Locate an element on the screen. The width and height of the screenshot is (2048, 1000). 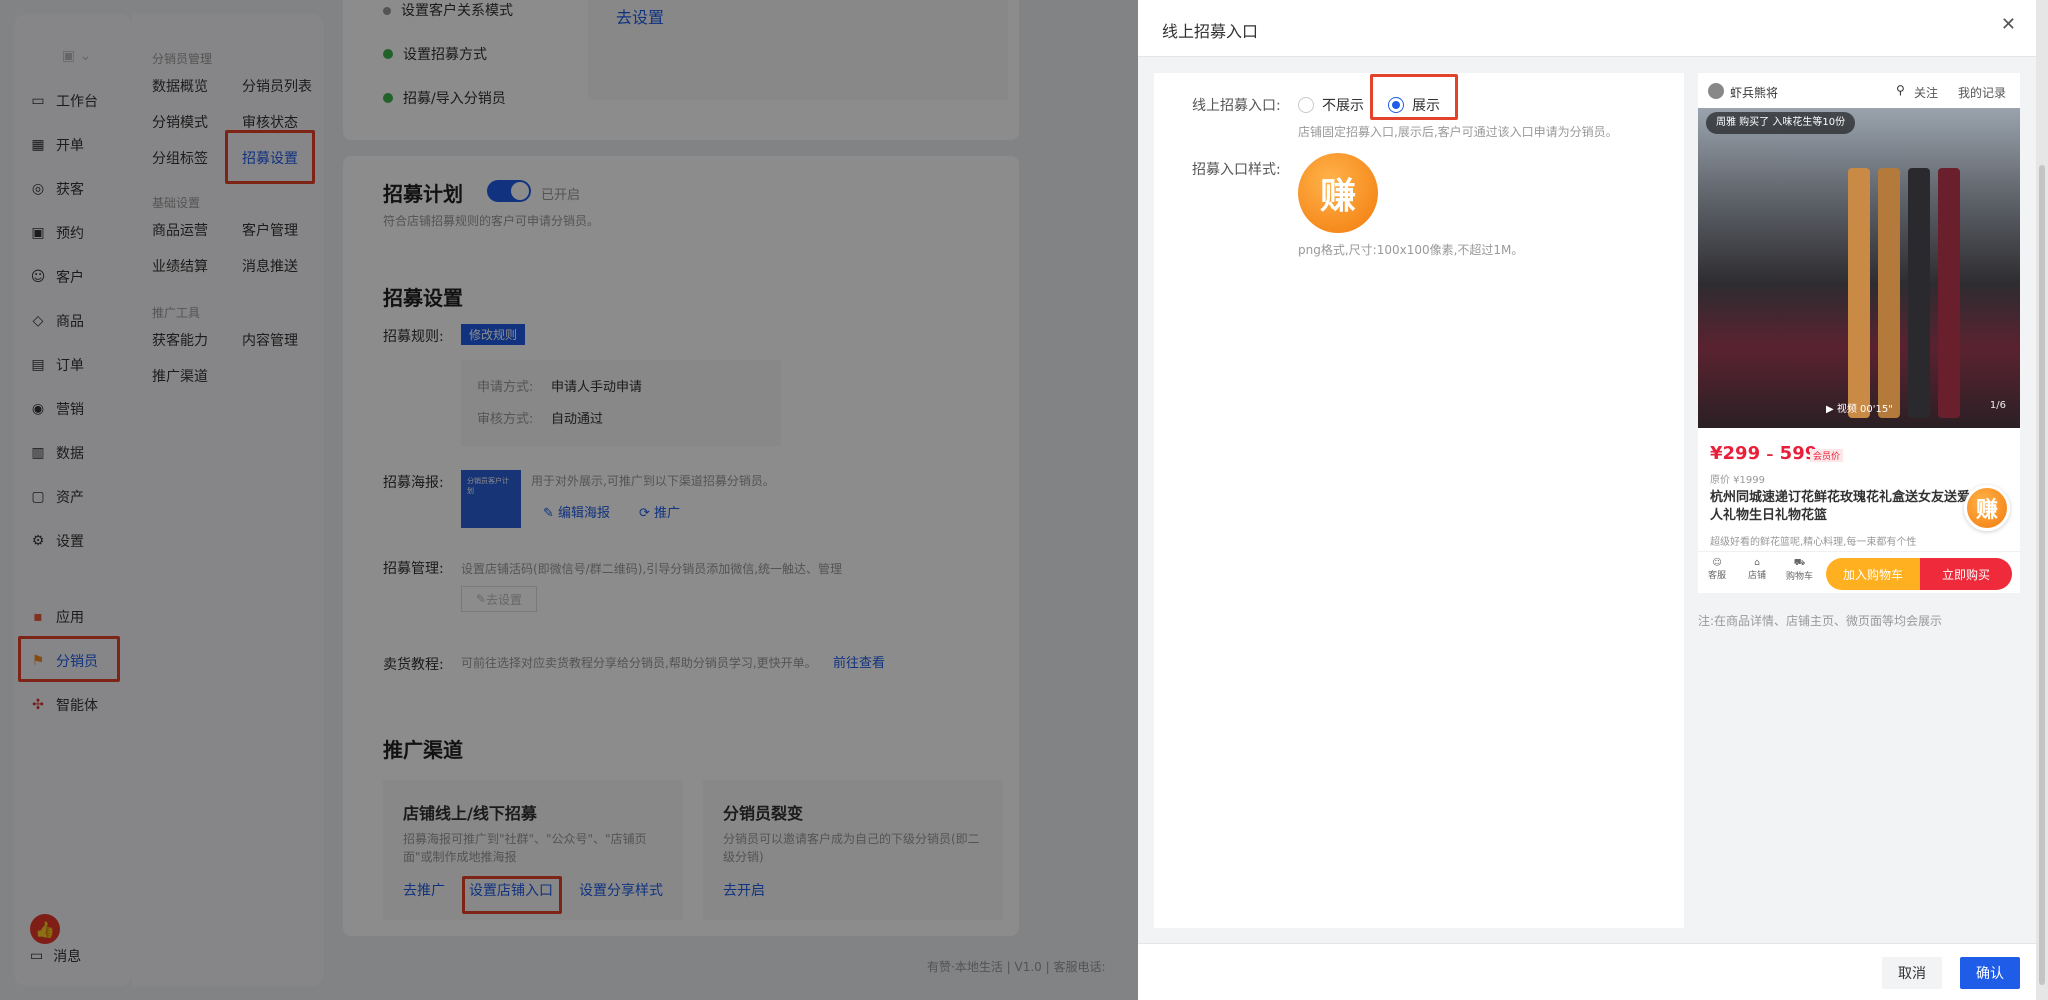
shop-name: 虾兵熊将 is located at coordinates (1754, 93).